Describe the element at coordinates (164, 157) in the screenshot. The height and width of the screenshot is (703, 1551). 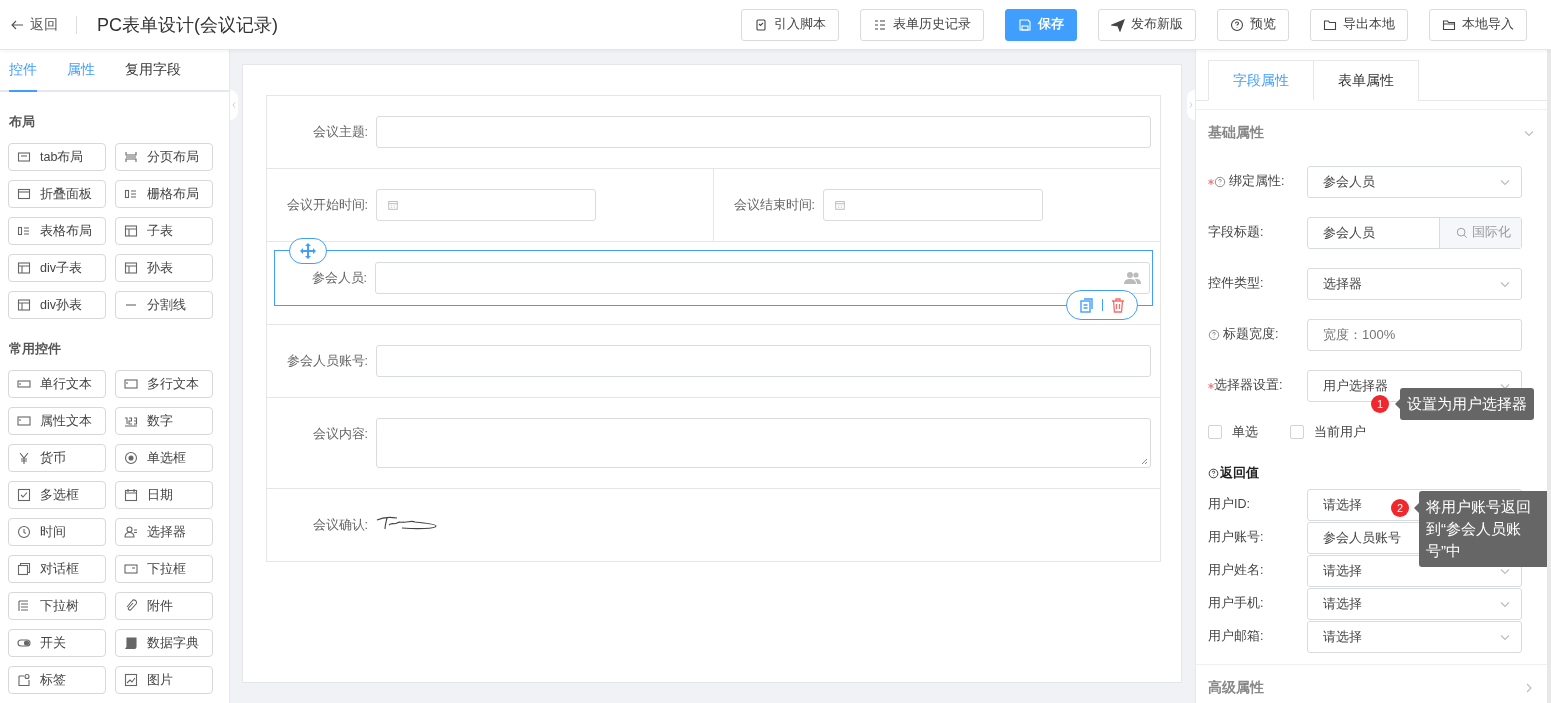
I see `palette-item: 分页布局` at that location.